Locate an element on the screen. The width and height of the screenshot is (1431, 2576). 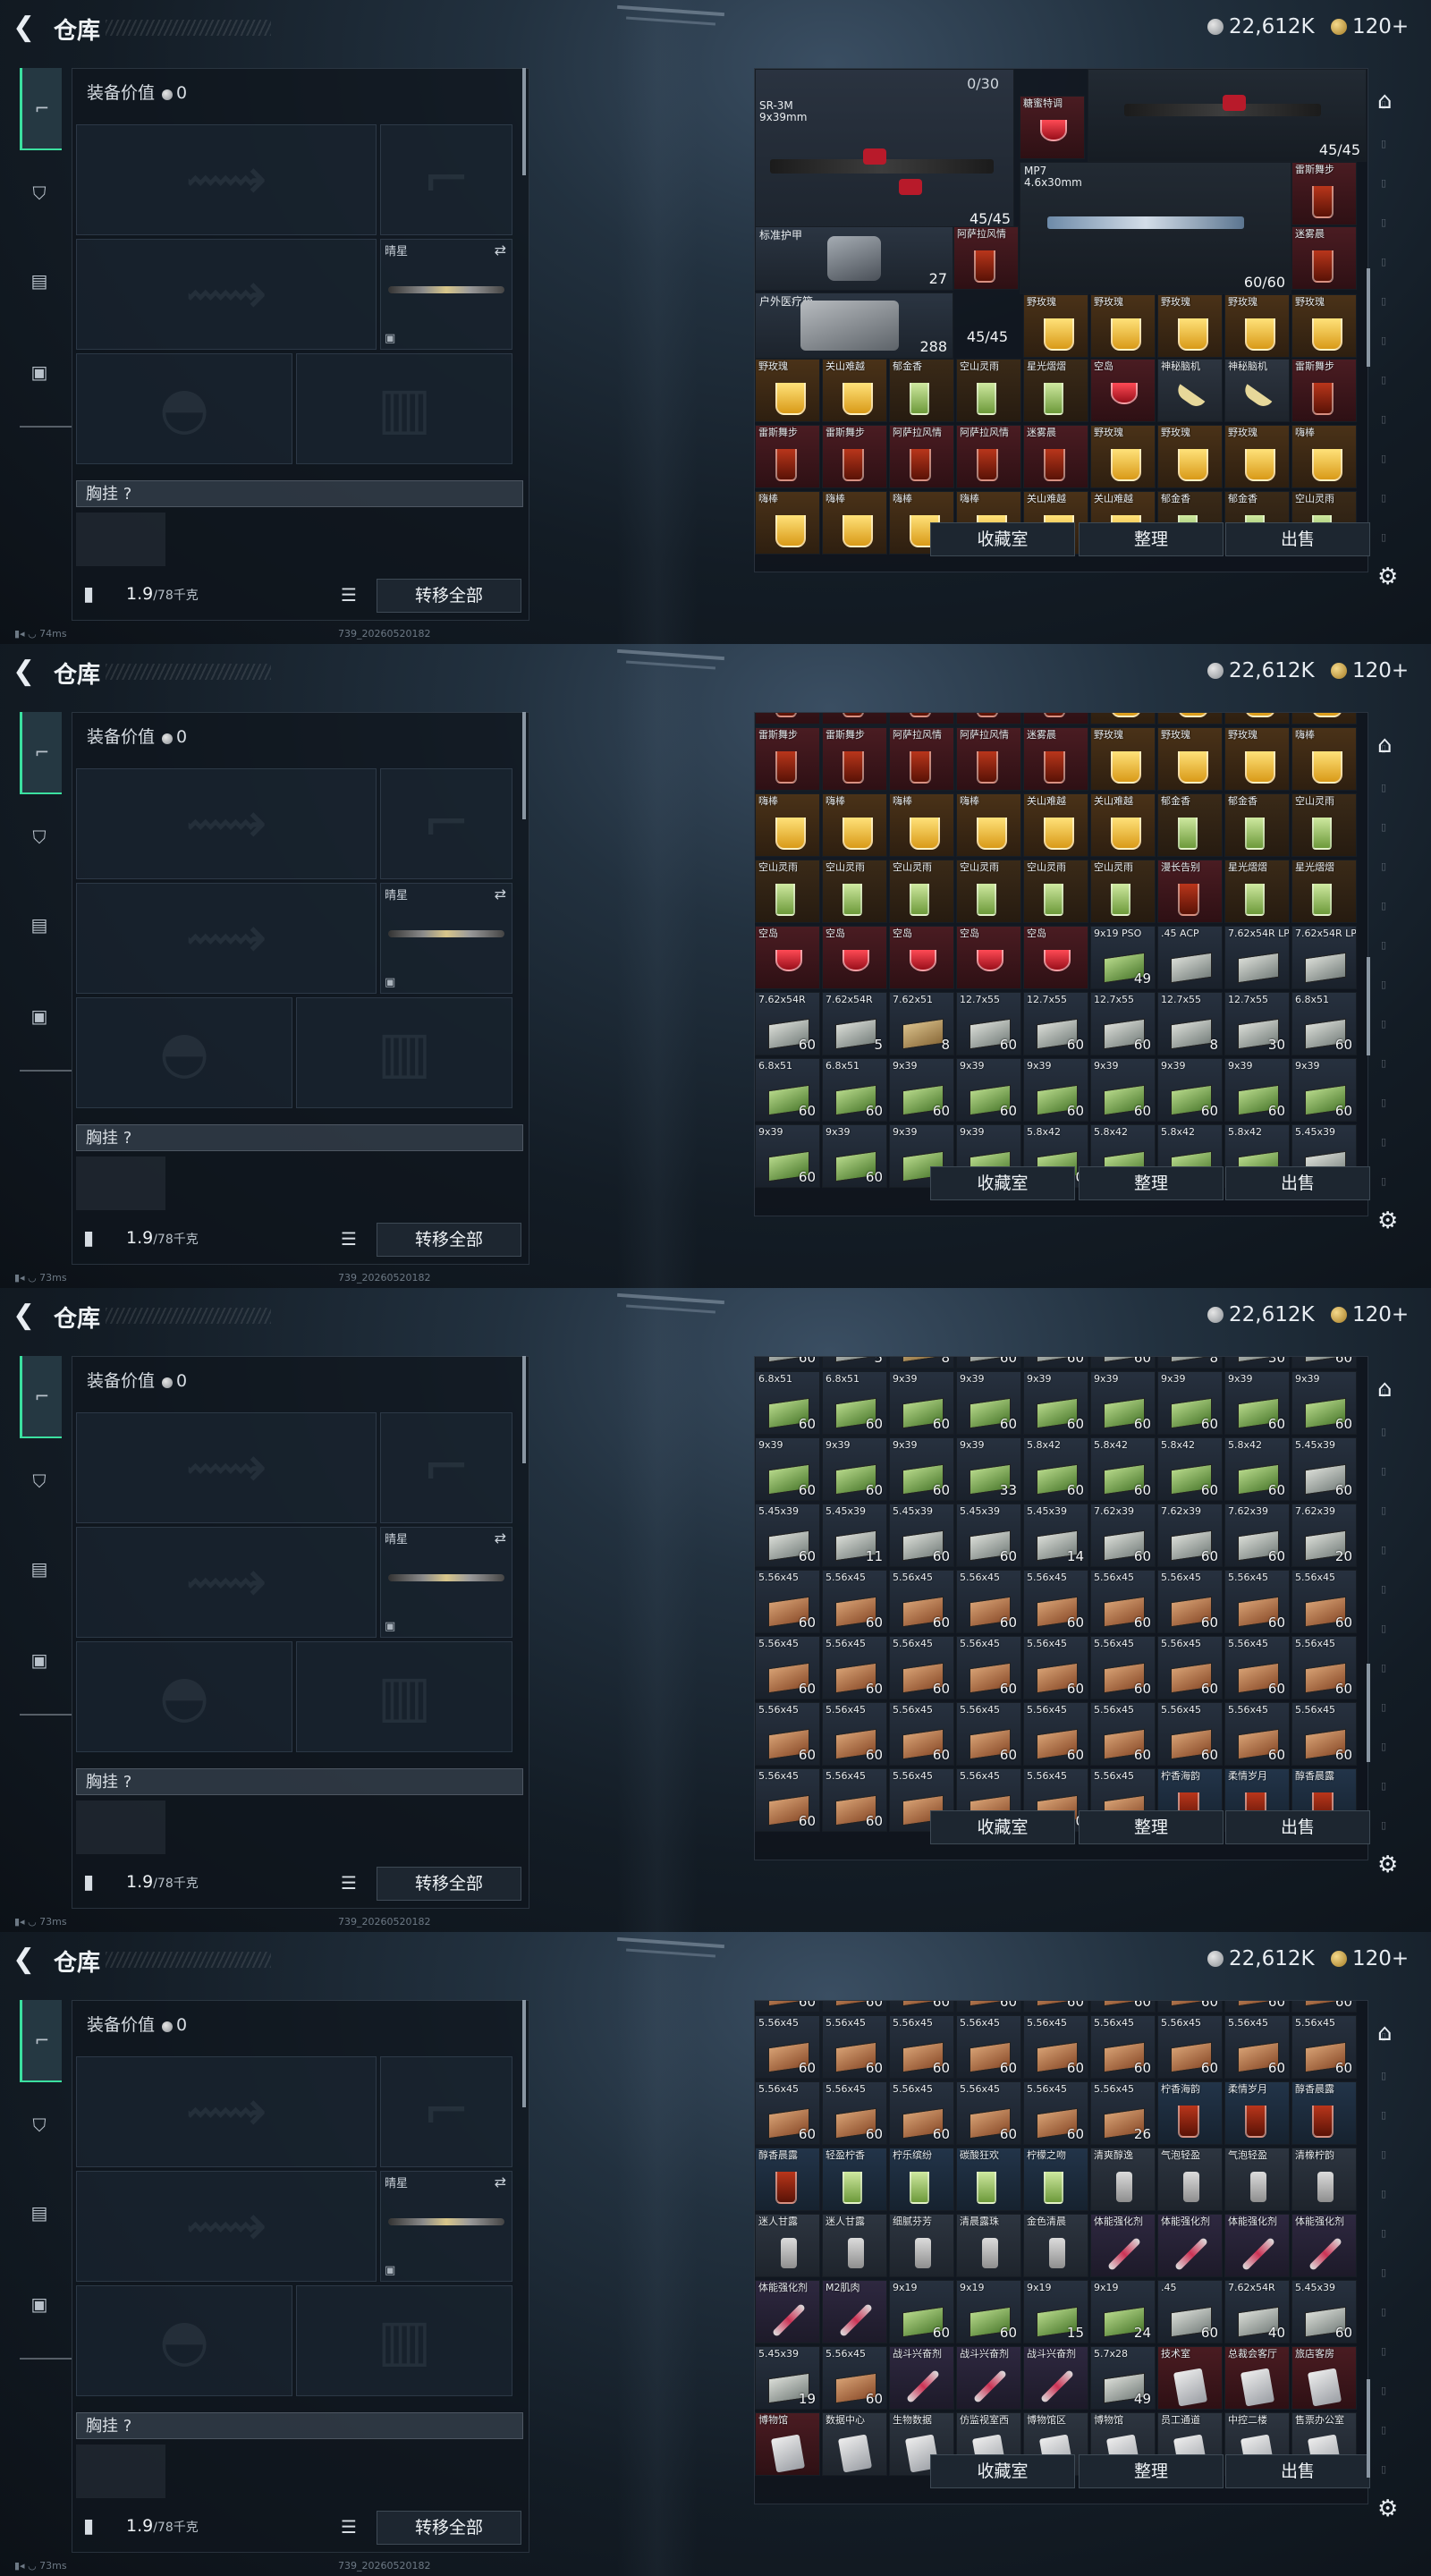
storage-item: 9x39 33 is located at coordinates (989, 1469).